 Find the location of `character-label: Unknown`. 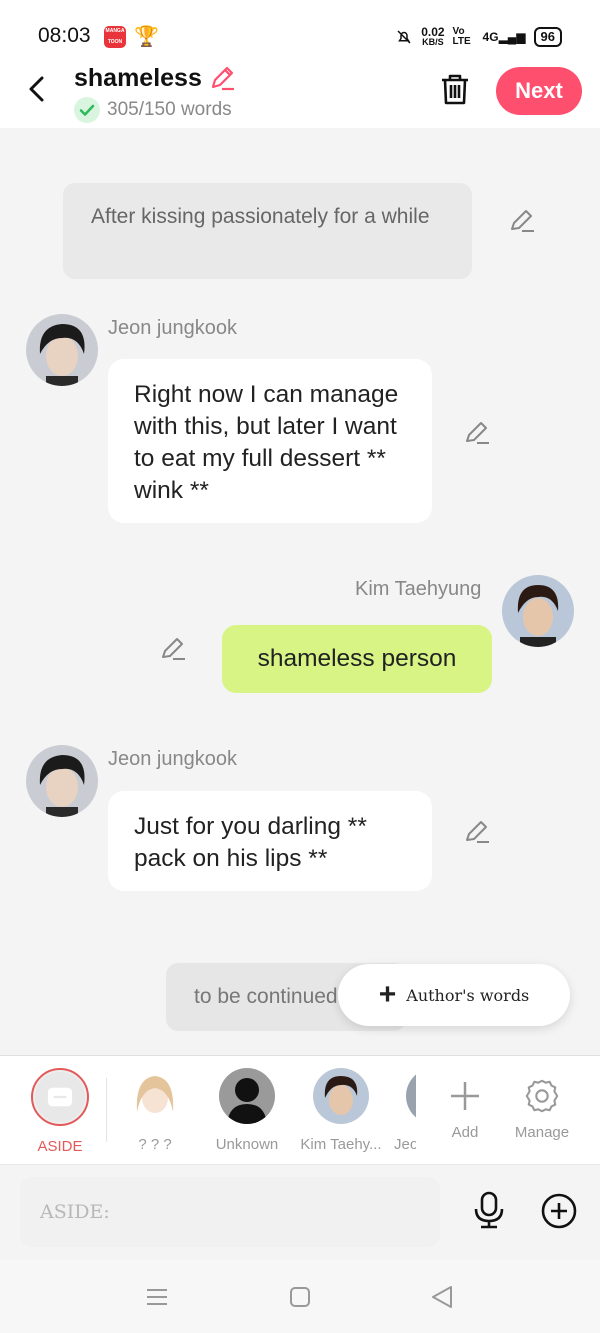

character-label: Unknown is located at coordinates (247, 1144).